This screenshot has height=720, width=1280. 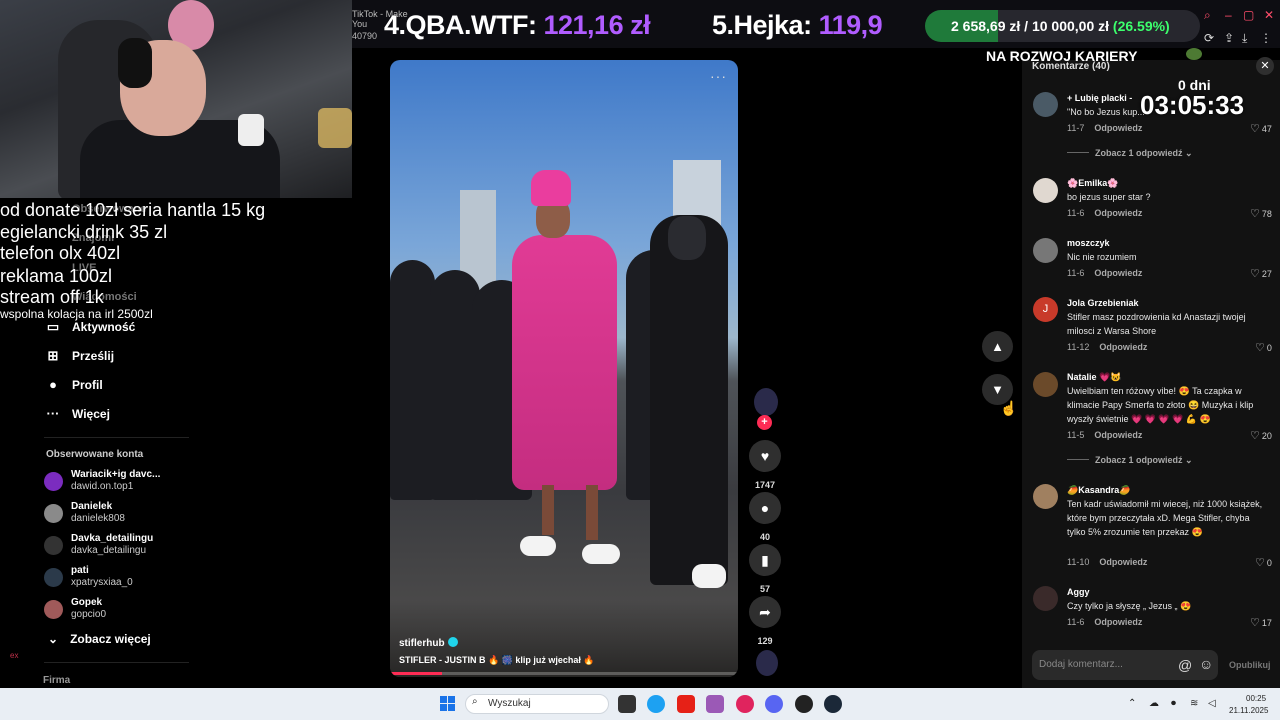 I want to click on download-icon: ⤓, so click(x=1244, y=38).